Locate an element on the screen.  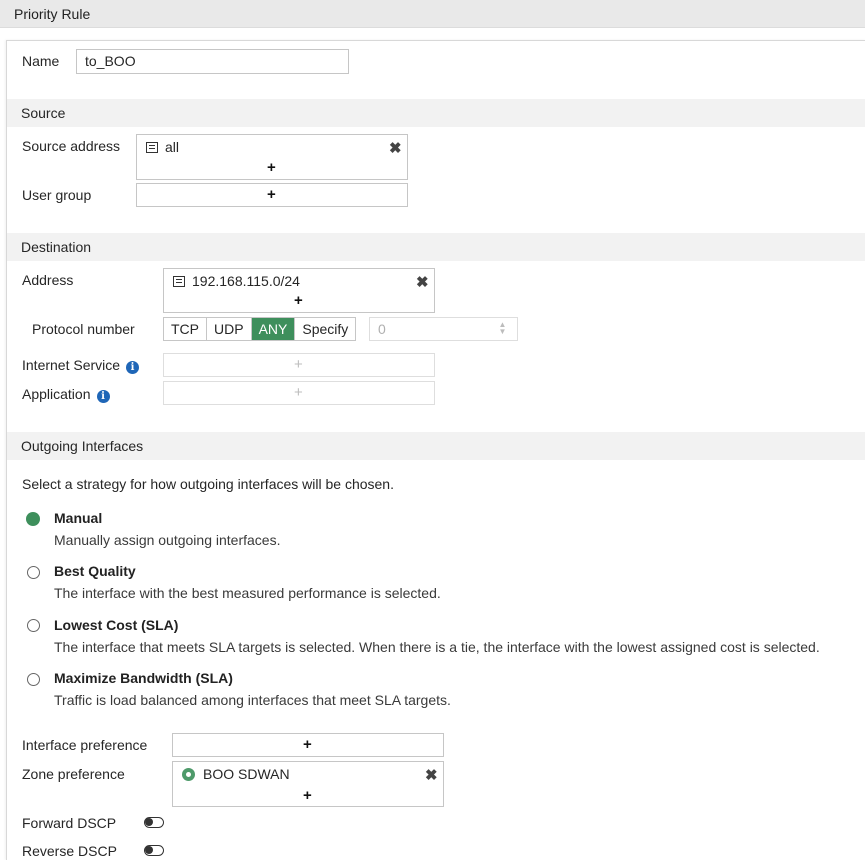
strategy-maximize-bandwidth-title: Maximize Bandwidth (SLA) is located at coordinates (143, 678).